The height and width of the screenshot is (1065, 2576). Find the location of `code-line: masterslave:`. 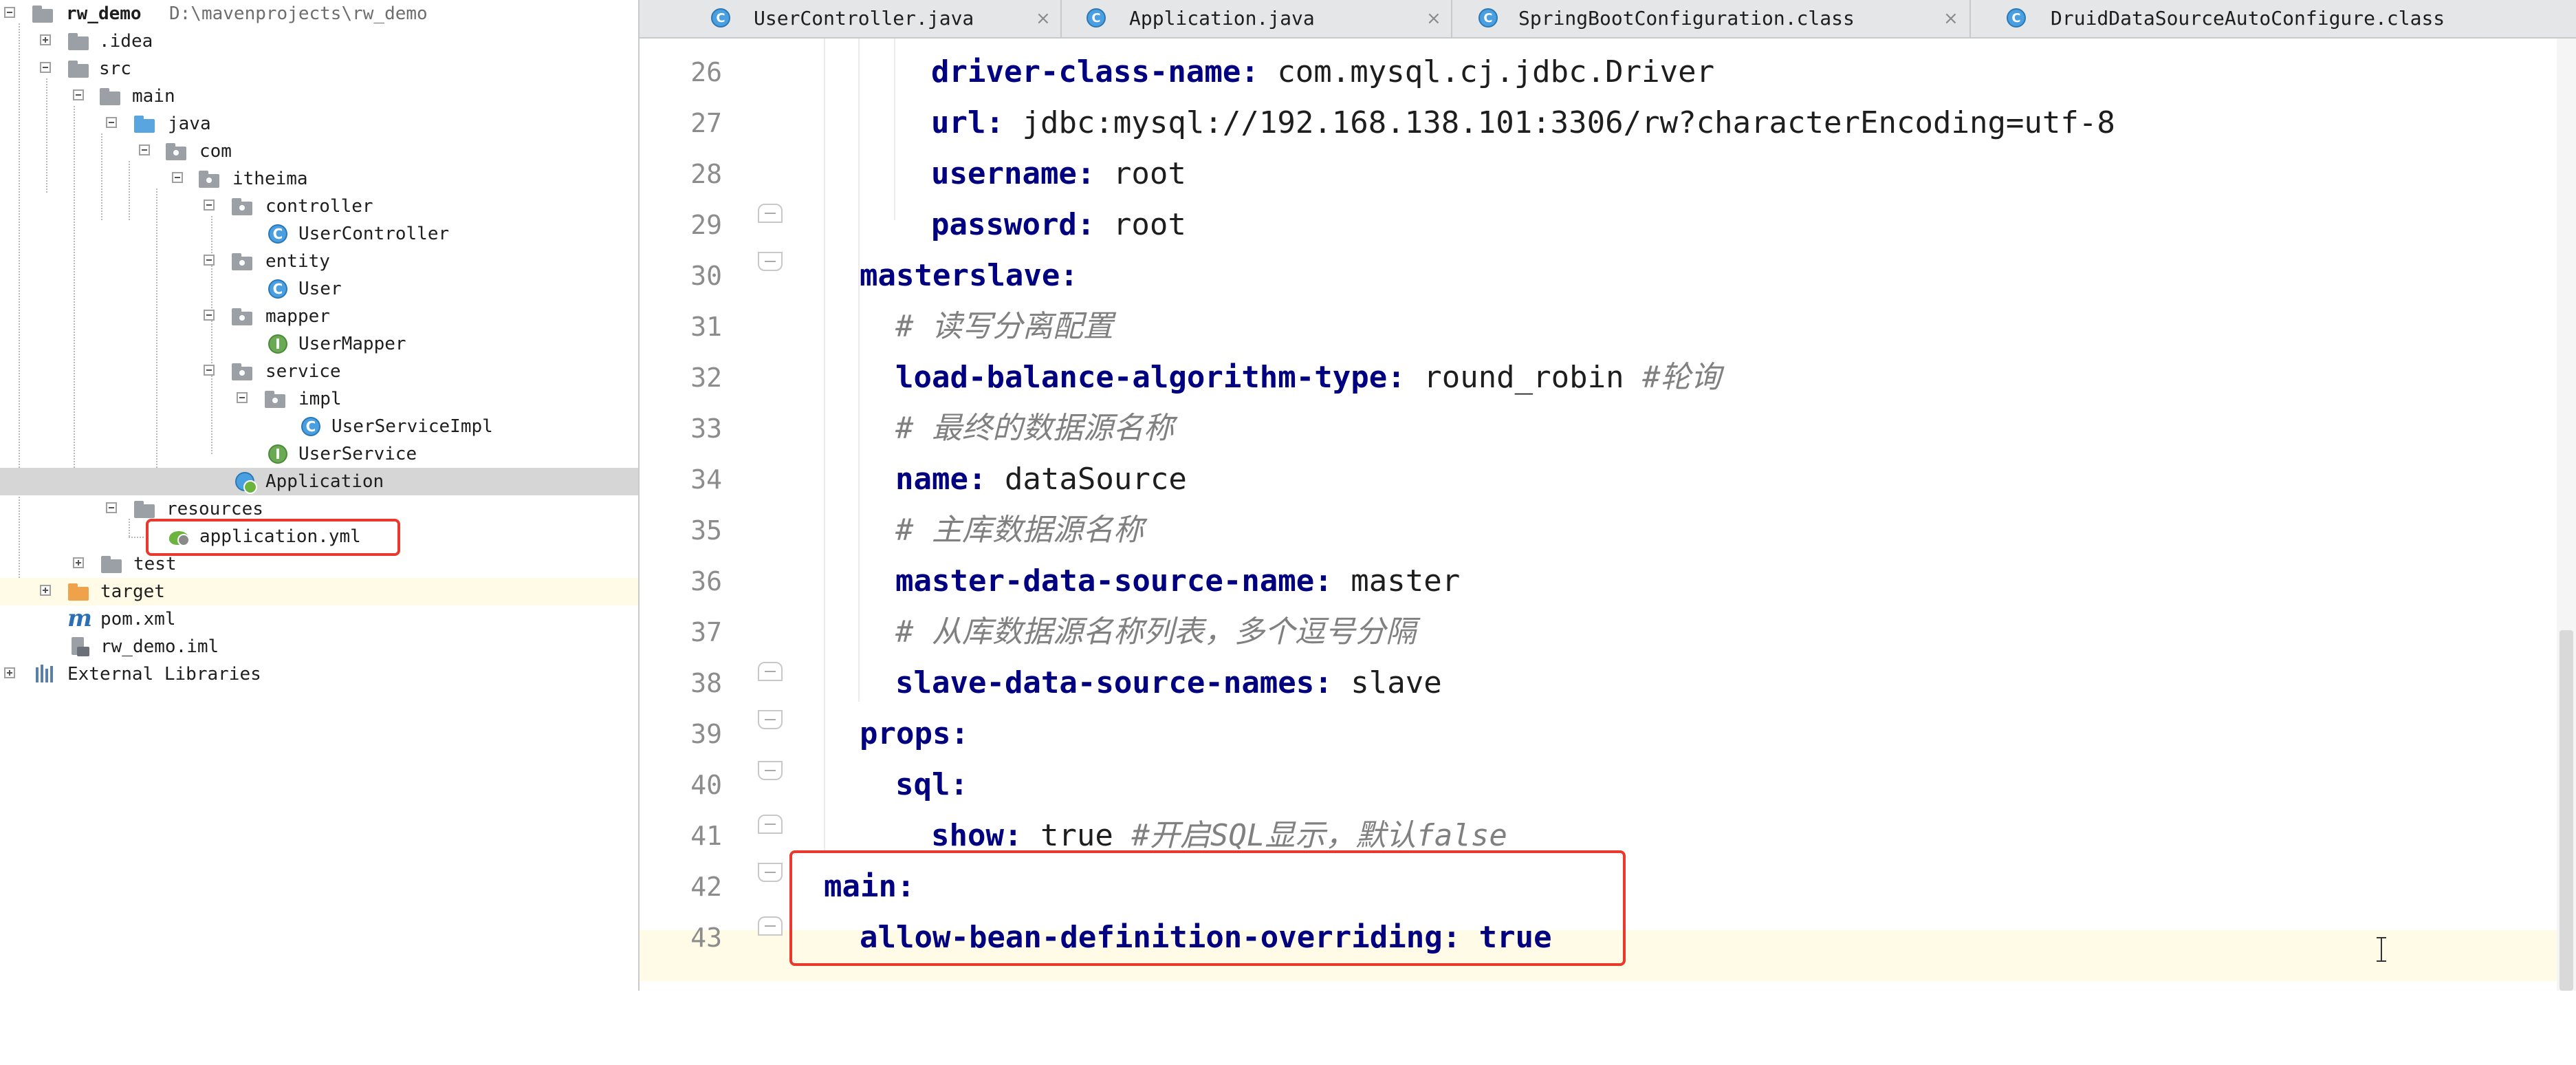

code-line: masterslave: is located at coordinates (1608, 276).